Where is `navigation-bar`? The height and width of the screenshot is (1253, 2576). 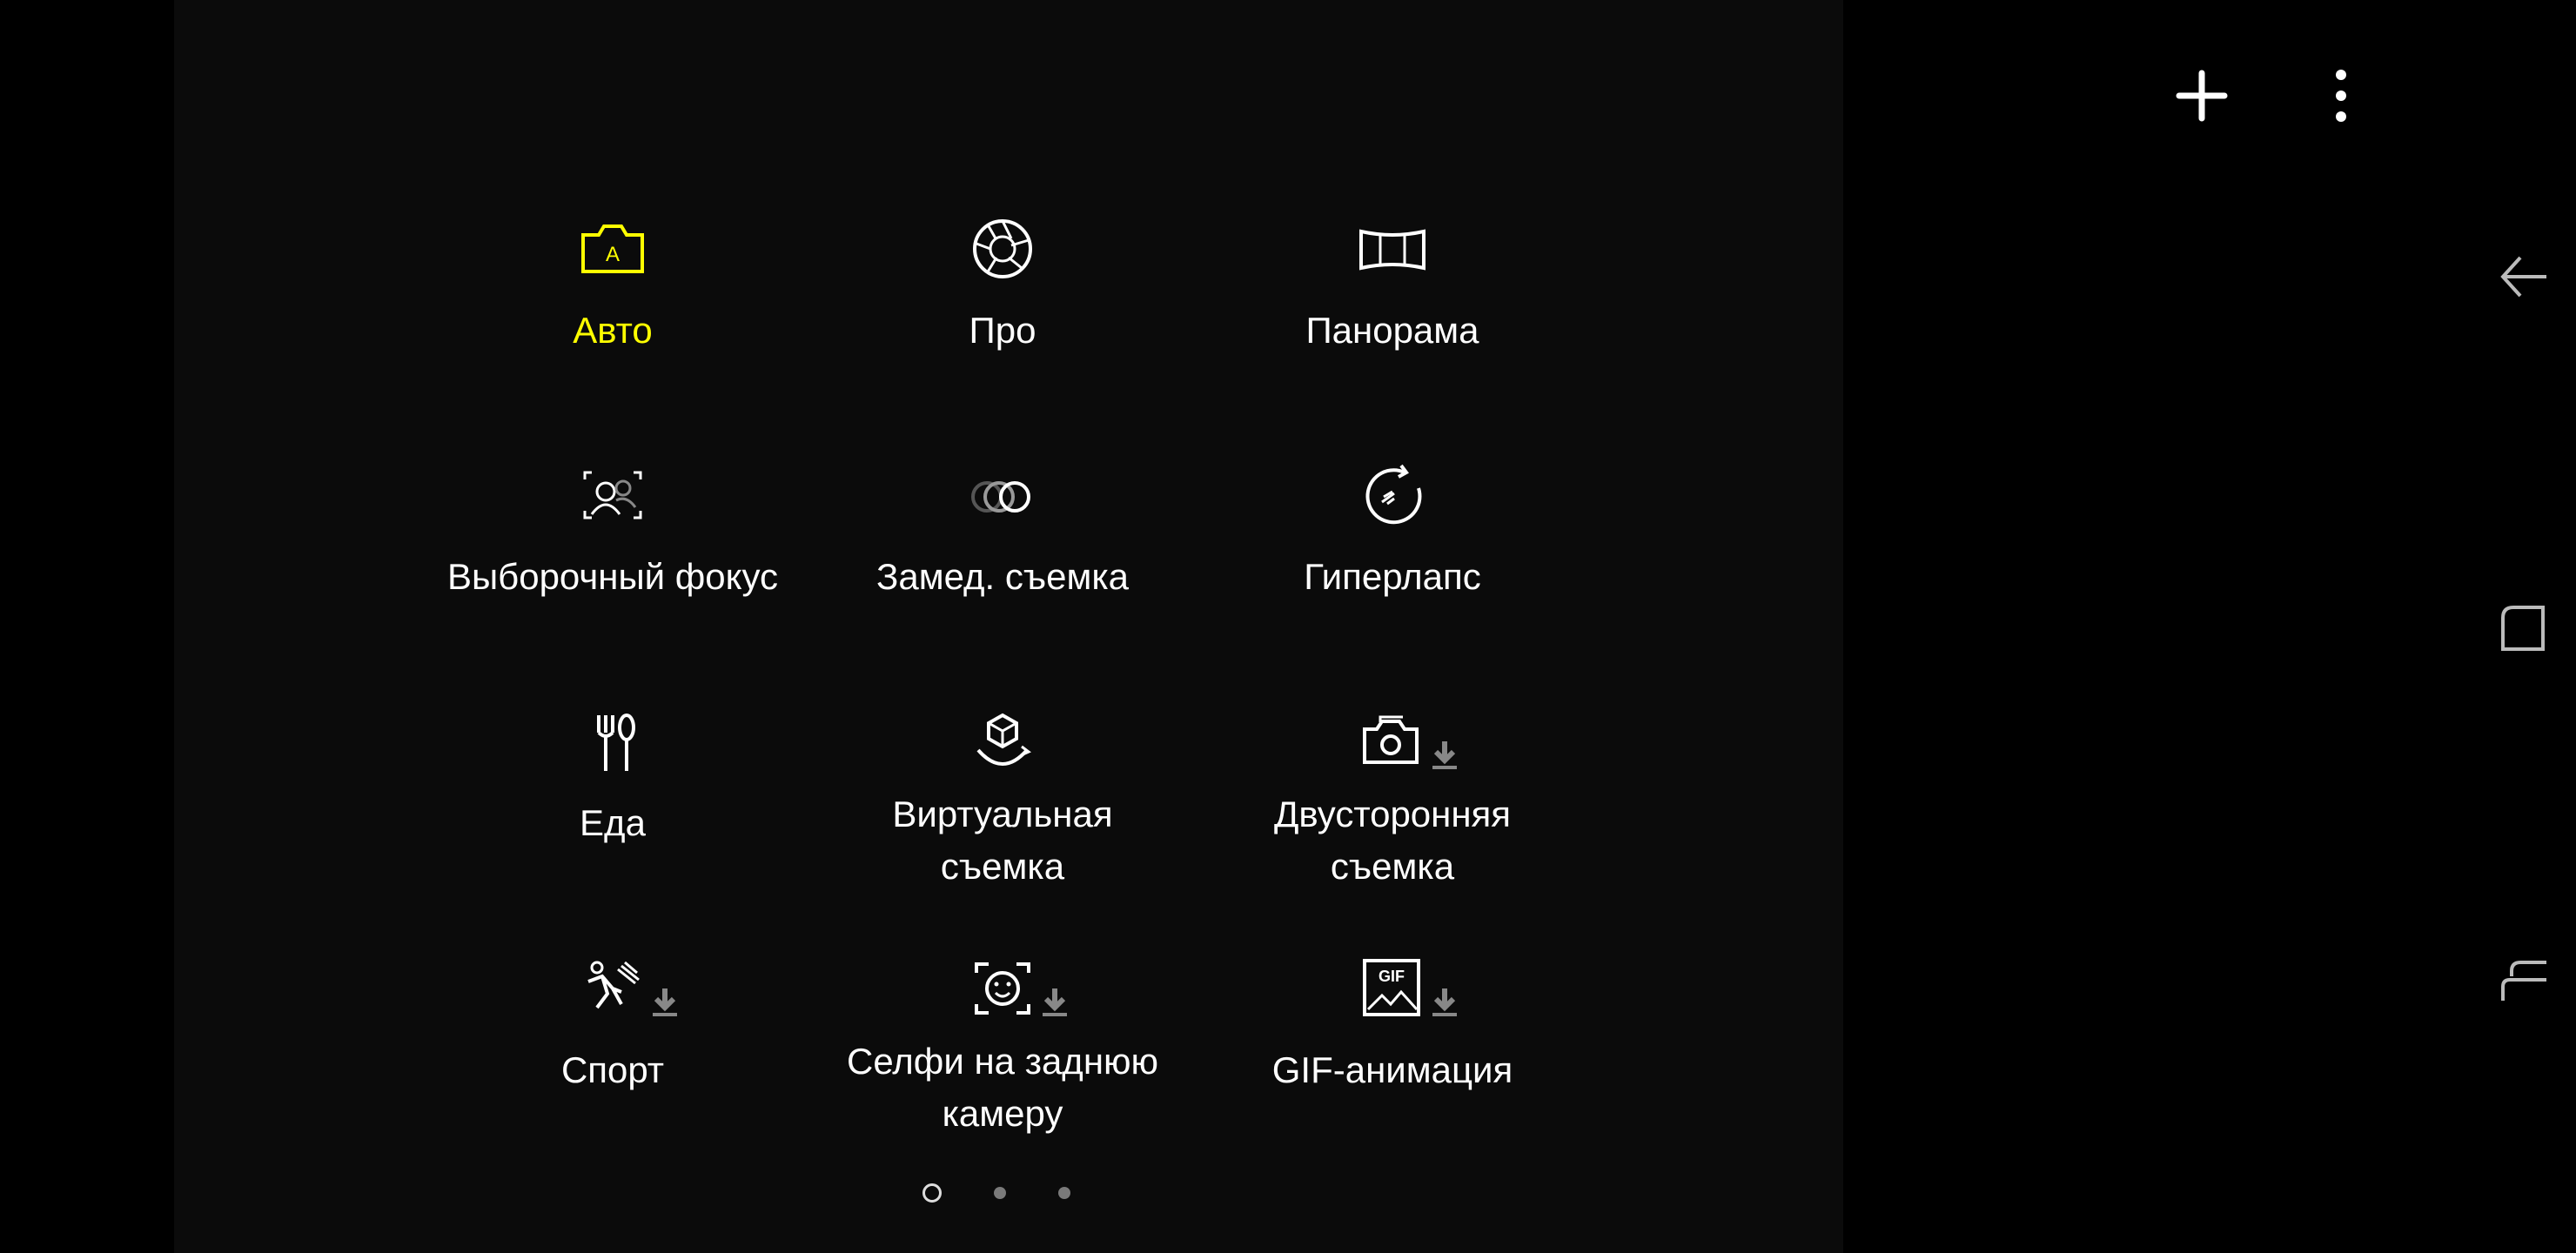
navigation-bar is located at coordinates (2524, 626).